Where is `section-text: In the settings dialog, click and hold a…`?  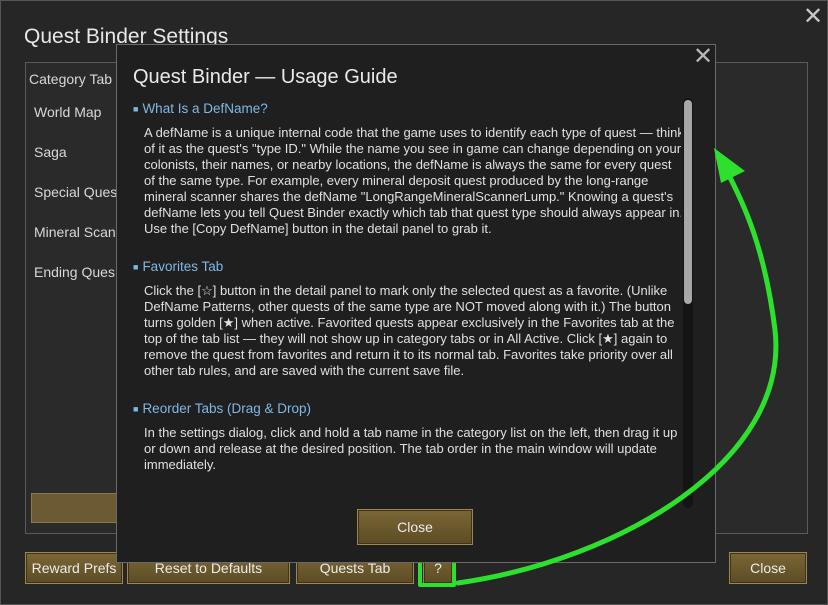 section-text: In the settings dialog, click and hold a… is located at coordinates (411, 448).